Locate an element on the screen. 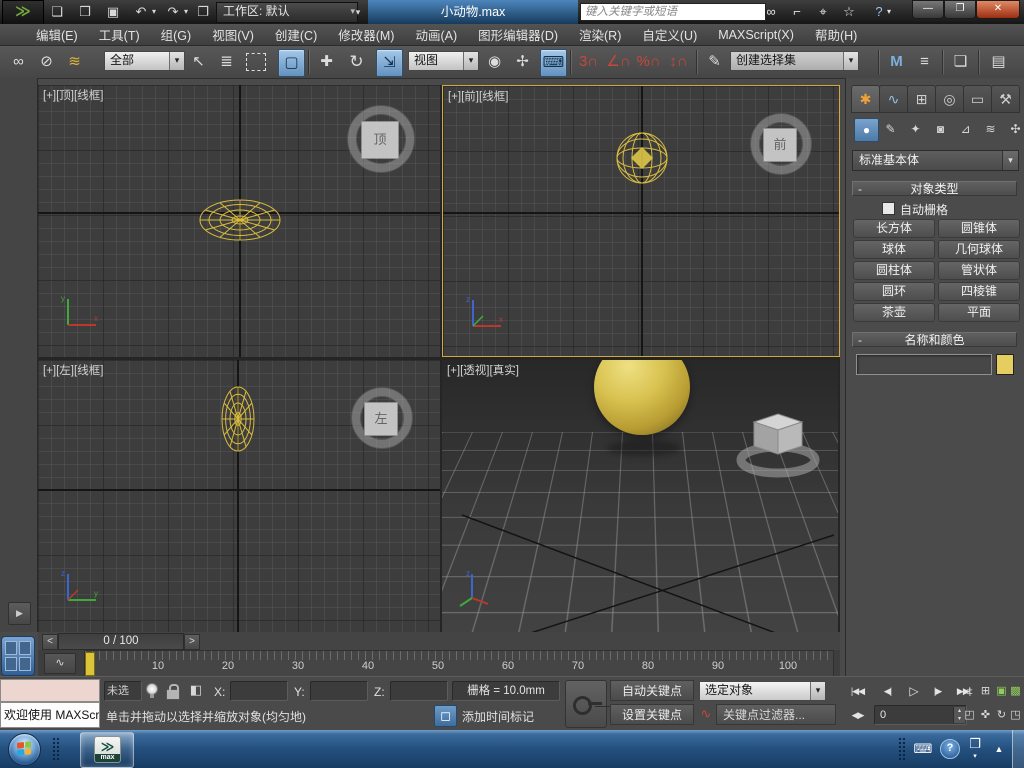 The image size is (1024, 768). tab-hierarchy: ⊞ is located at coordinates (921, 99).